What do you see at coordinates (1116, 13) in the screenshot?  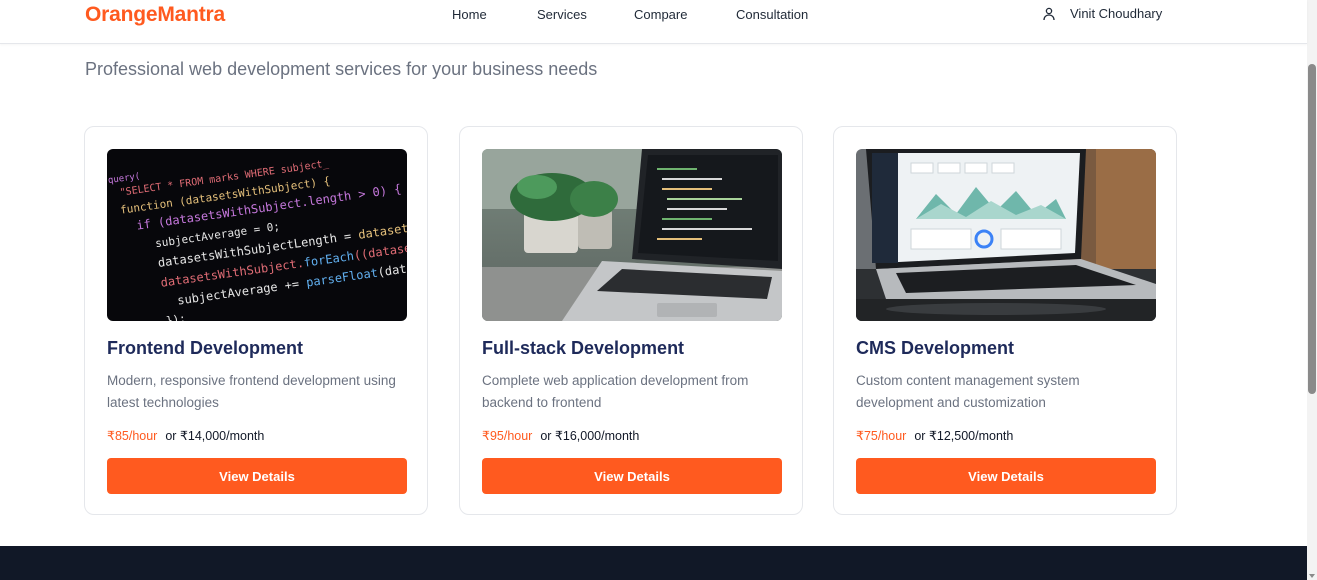 I see `user-name: Vinit Choudhary` at bounding box center [1116, 13].